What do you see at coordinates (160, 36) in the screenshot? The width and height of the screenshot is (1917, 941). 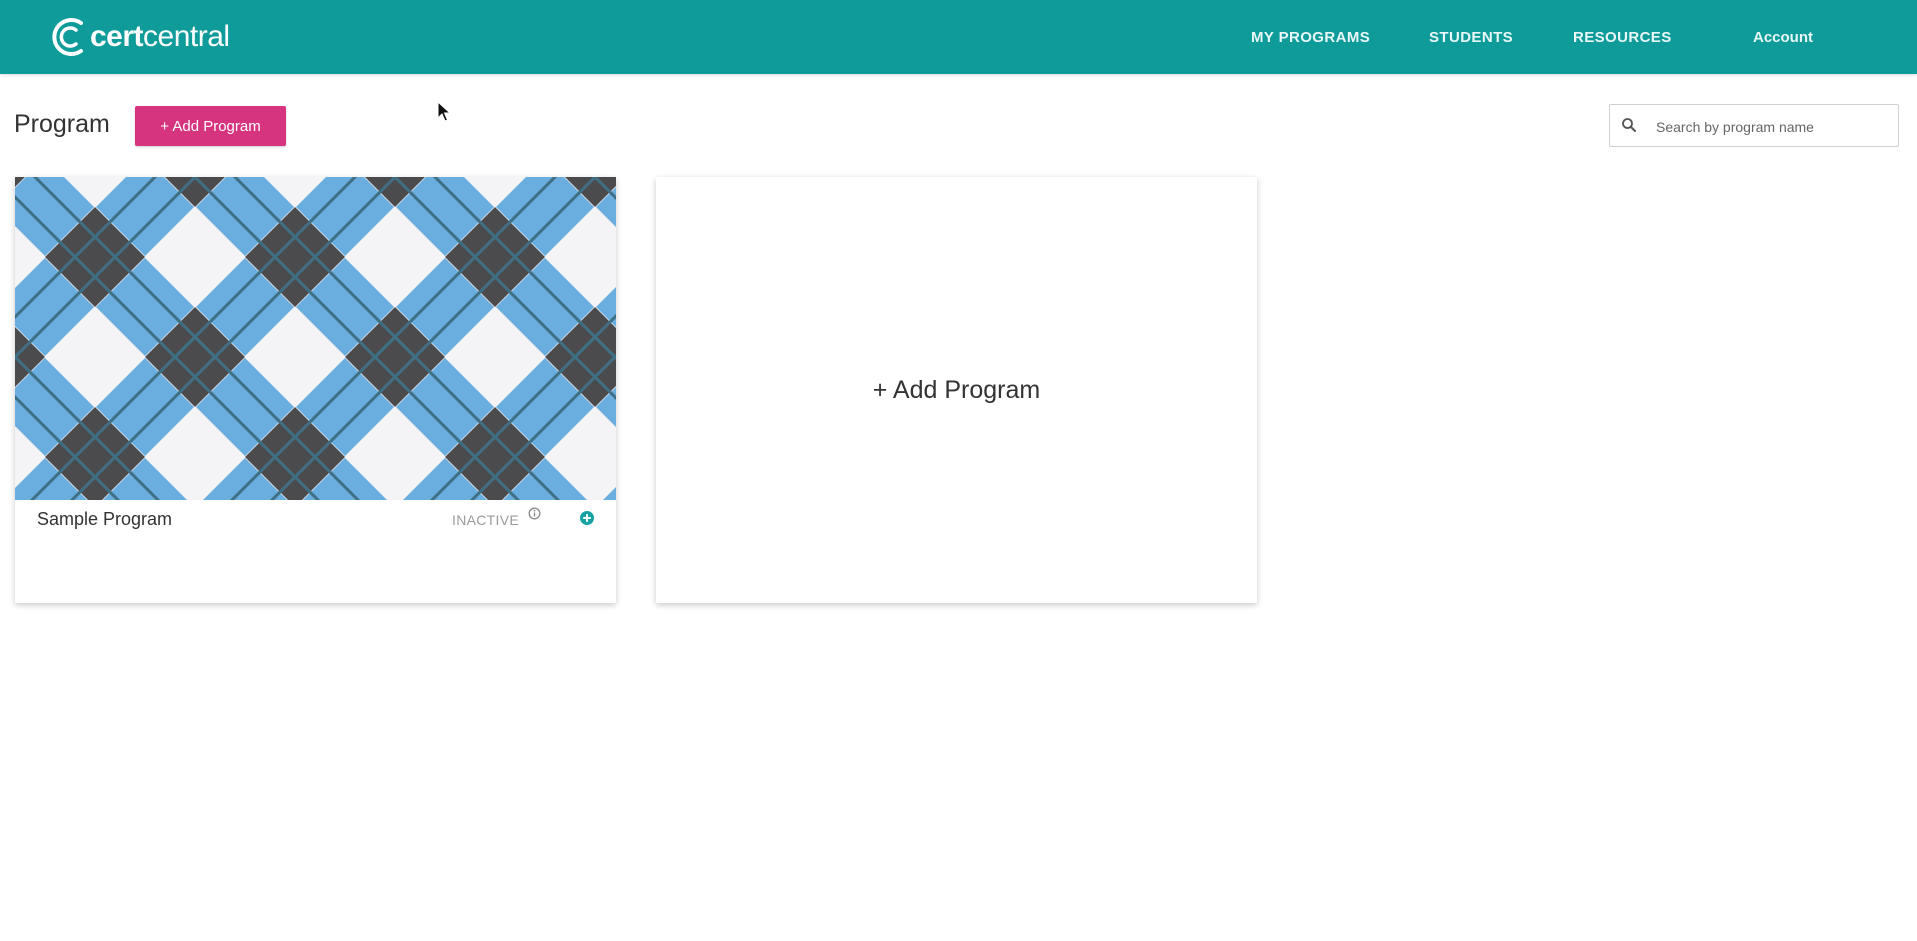 I see `logo-text: certcentral` at bounding box center [160, 36].